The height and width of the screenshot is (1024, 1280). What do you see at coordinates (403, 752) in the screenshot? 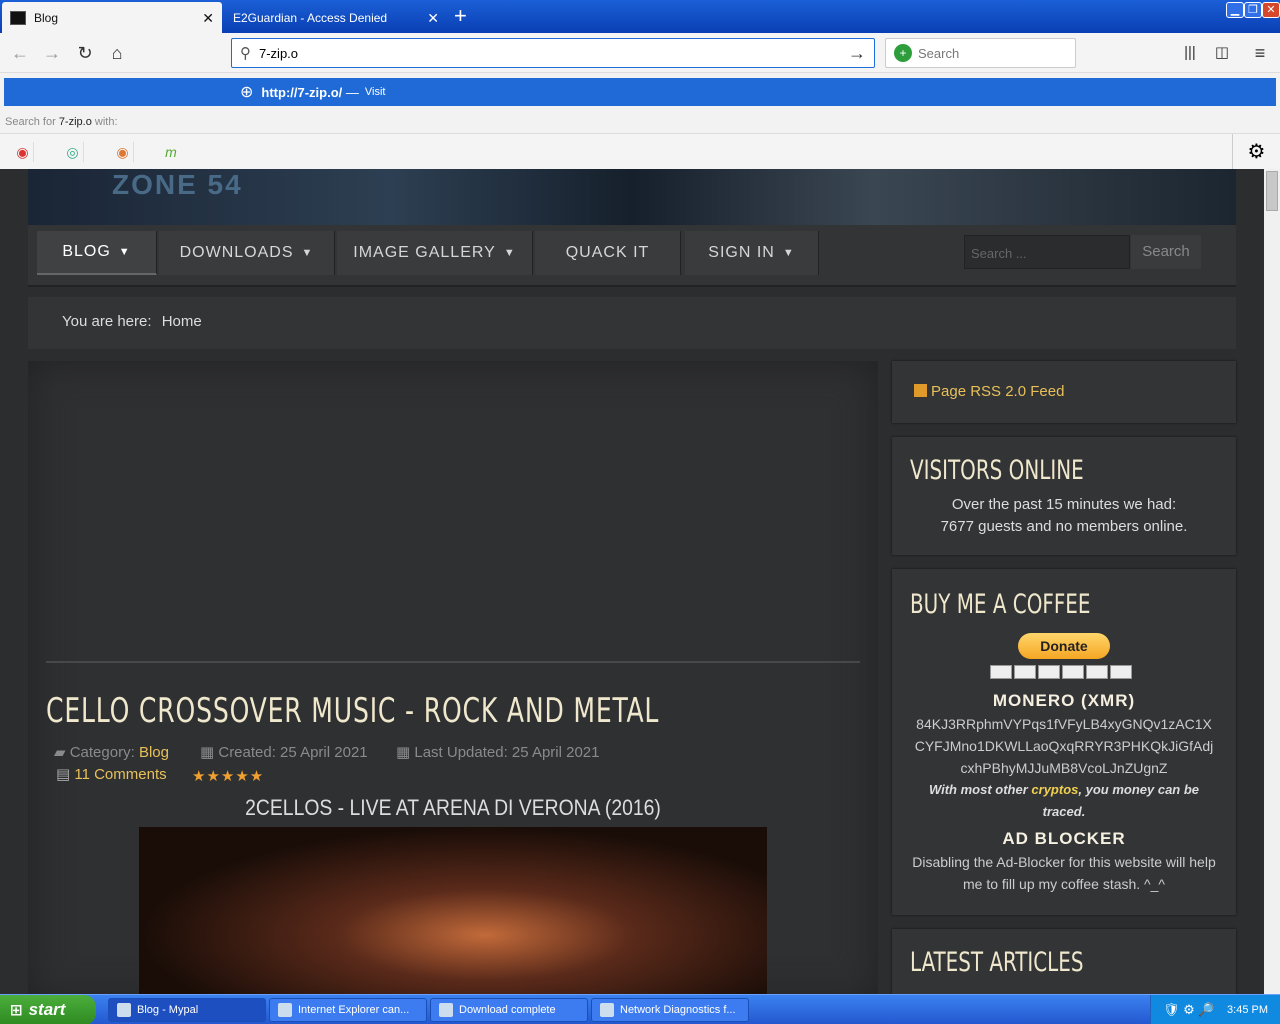
I see `calendar-icon: ▦` at bounding box center [403, 752].